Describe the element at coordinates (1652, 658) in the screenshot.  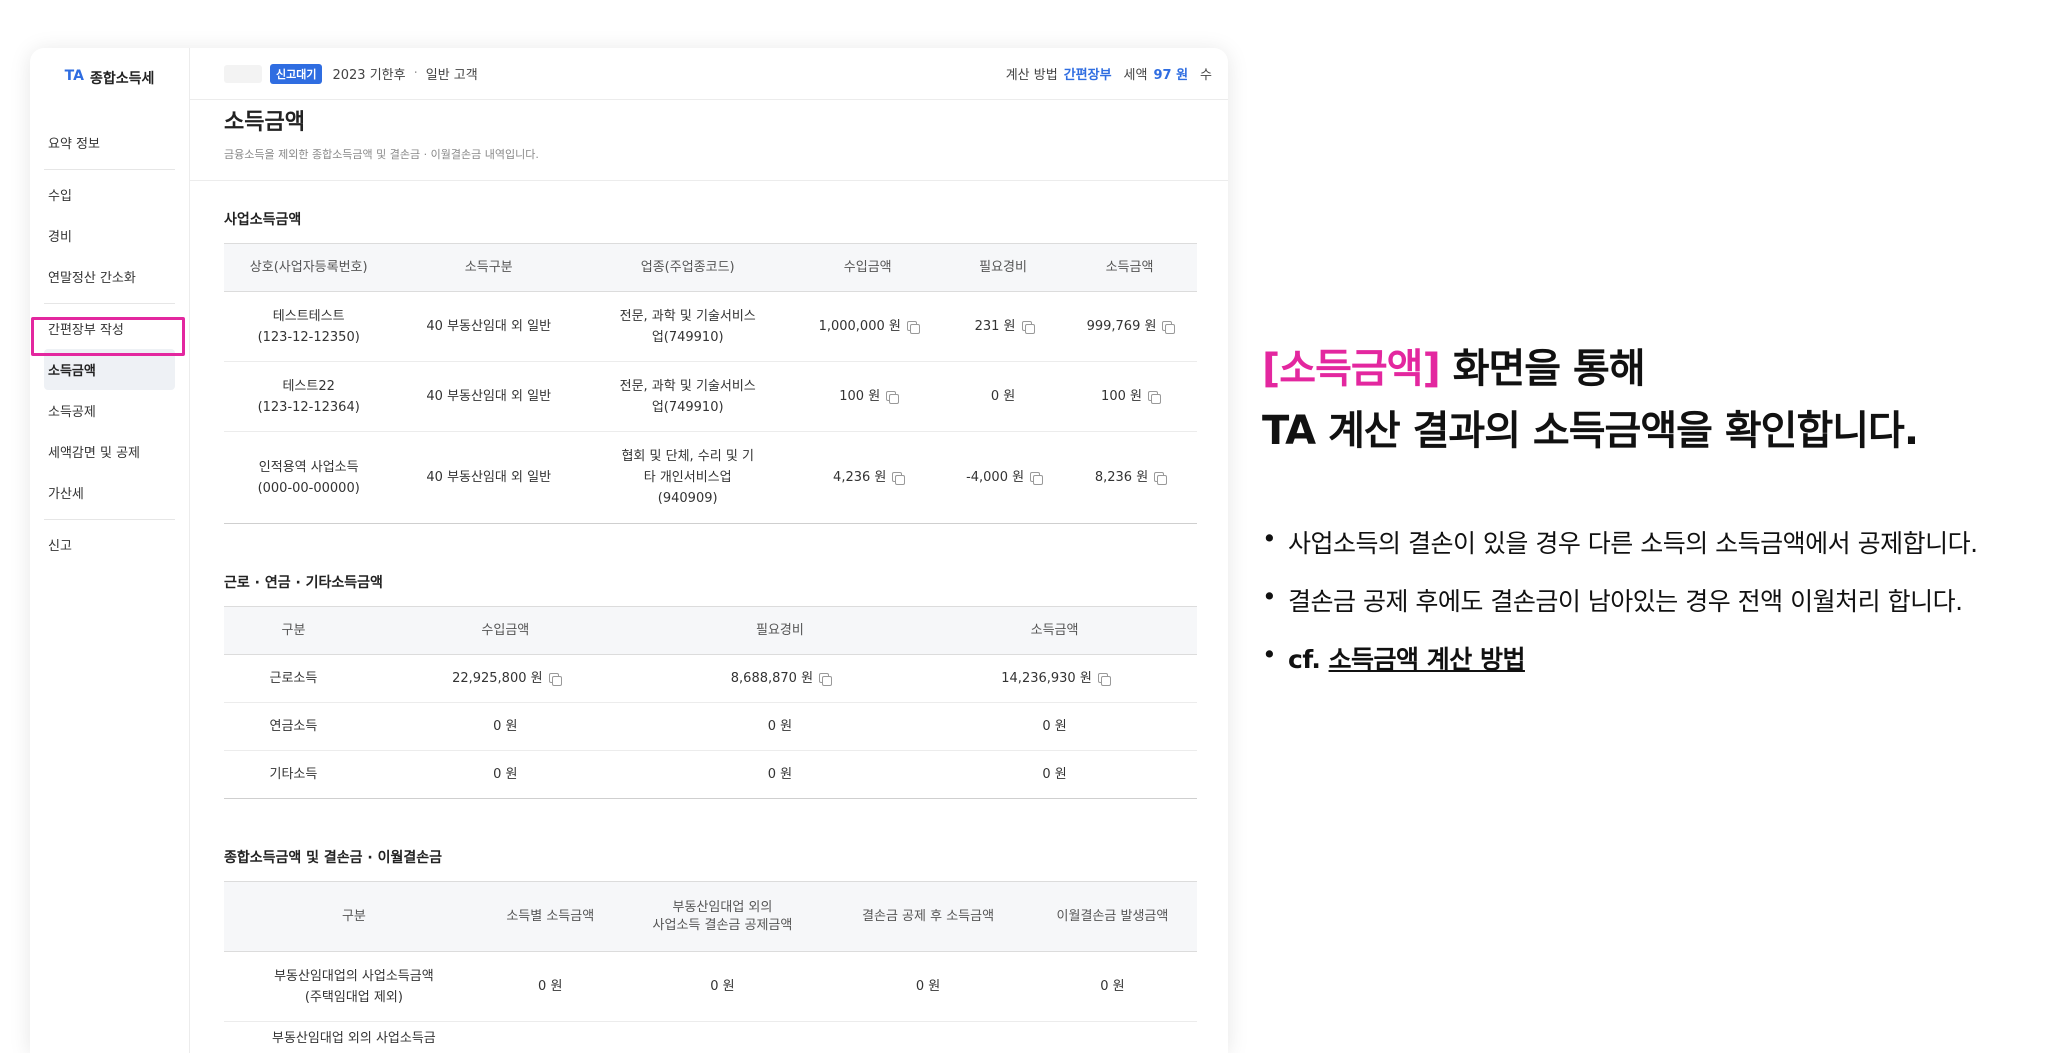
I see `bullet-item: cf. 소득금액 계산 방법` at that location.